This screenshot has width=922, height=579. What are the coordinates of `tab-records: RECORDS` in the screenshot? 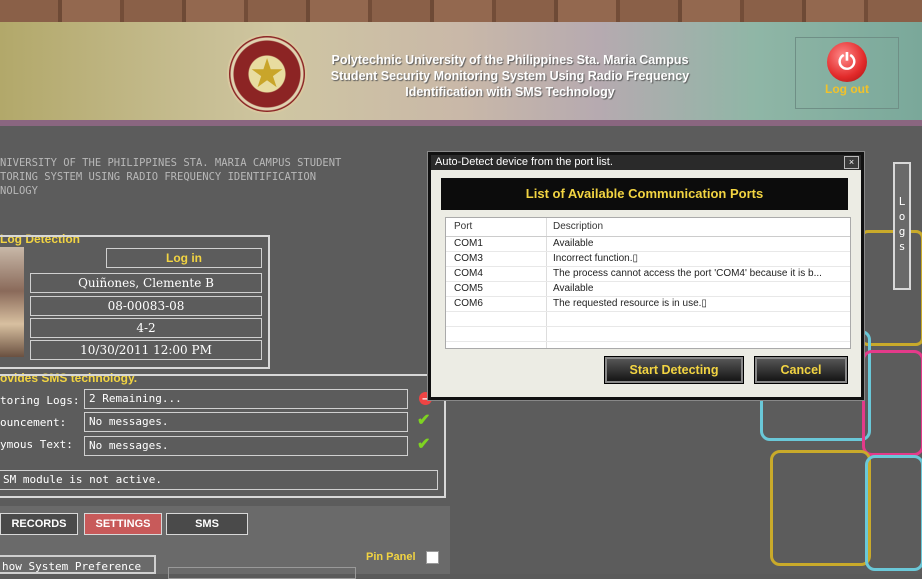 It's located at (39, 524).